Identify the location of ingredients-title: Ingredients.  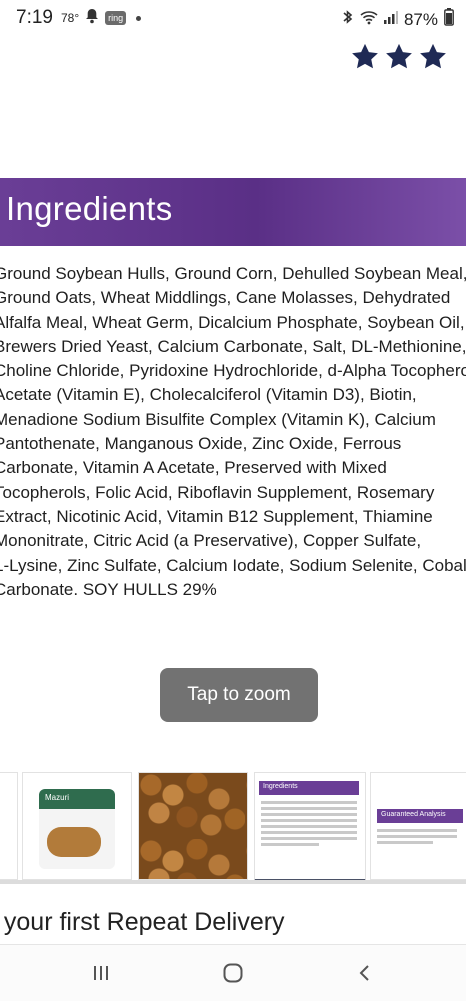
(89, 208).